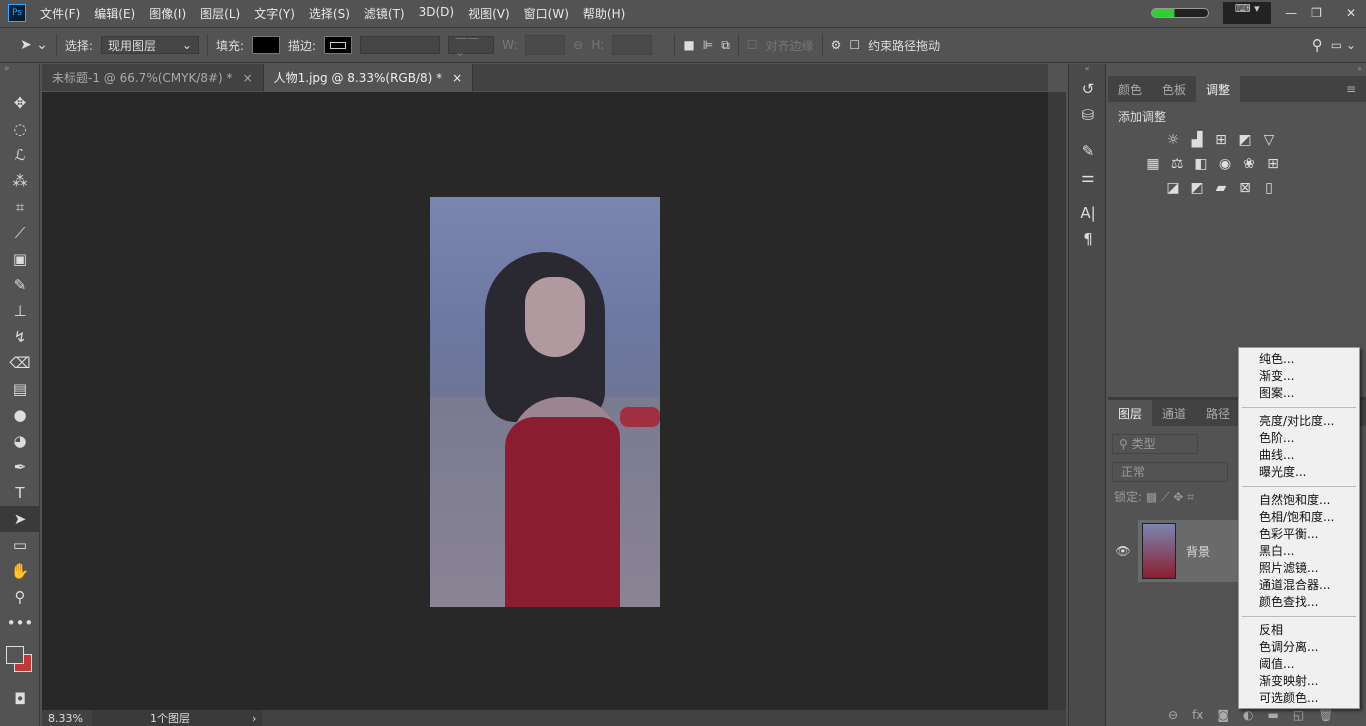  What do you see at coordinates (545, 402) in the screenshot?
I see `document-image` at bounding box center [545, 402].